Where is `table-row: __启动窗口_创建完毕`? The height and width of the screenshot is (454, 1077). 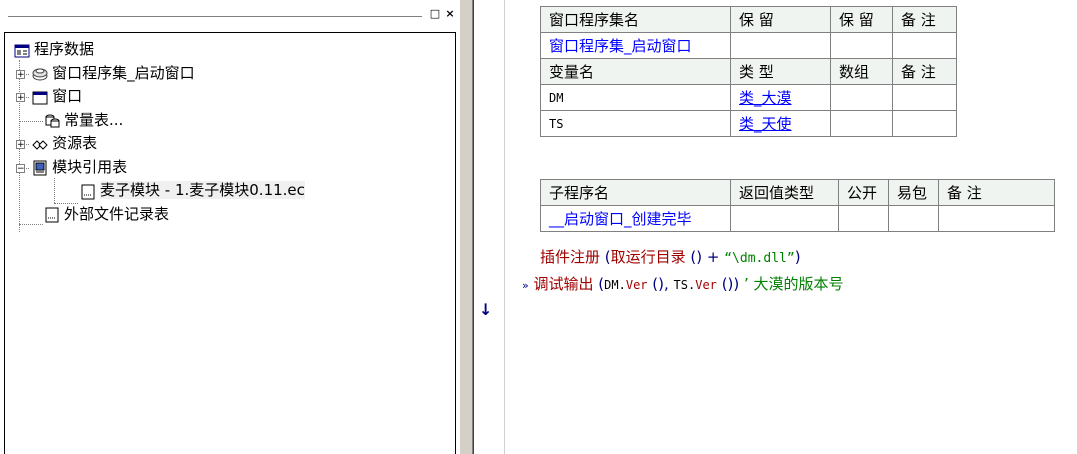
table-row: __启动窗口_创建完毕 is located at coordinates (797, 218).